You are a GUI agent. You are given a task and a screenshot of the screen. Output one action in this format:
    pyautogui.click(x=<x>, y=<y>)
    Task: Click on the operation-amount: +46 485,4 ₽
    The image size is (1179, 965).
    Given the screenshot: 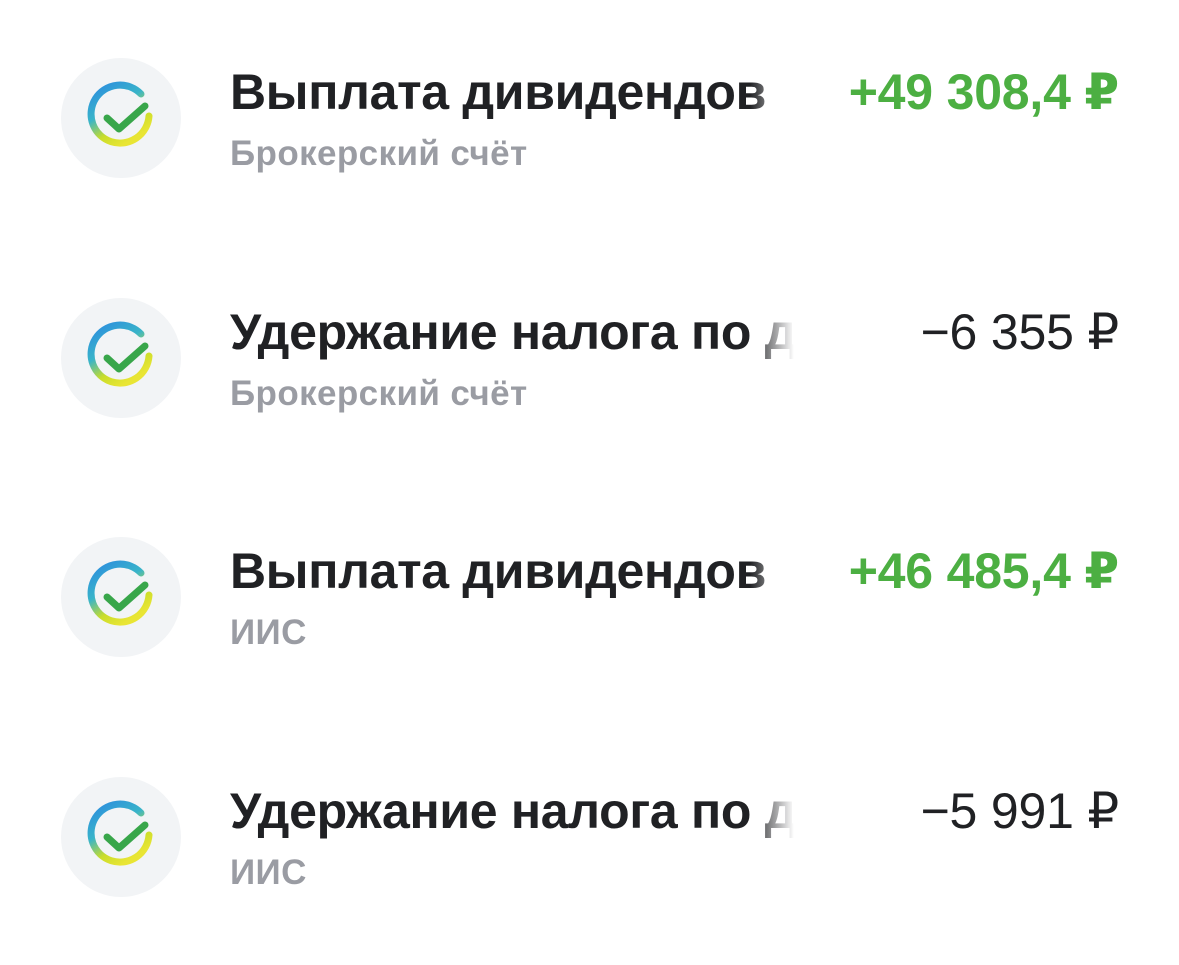 What is the action you would take?
    pyautogui.click(x=984, y=571)
    